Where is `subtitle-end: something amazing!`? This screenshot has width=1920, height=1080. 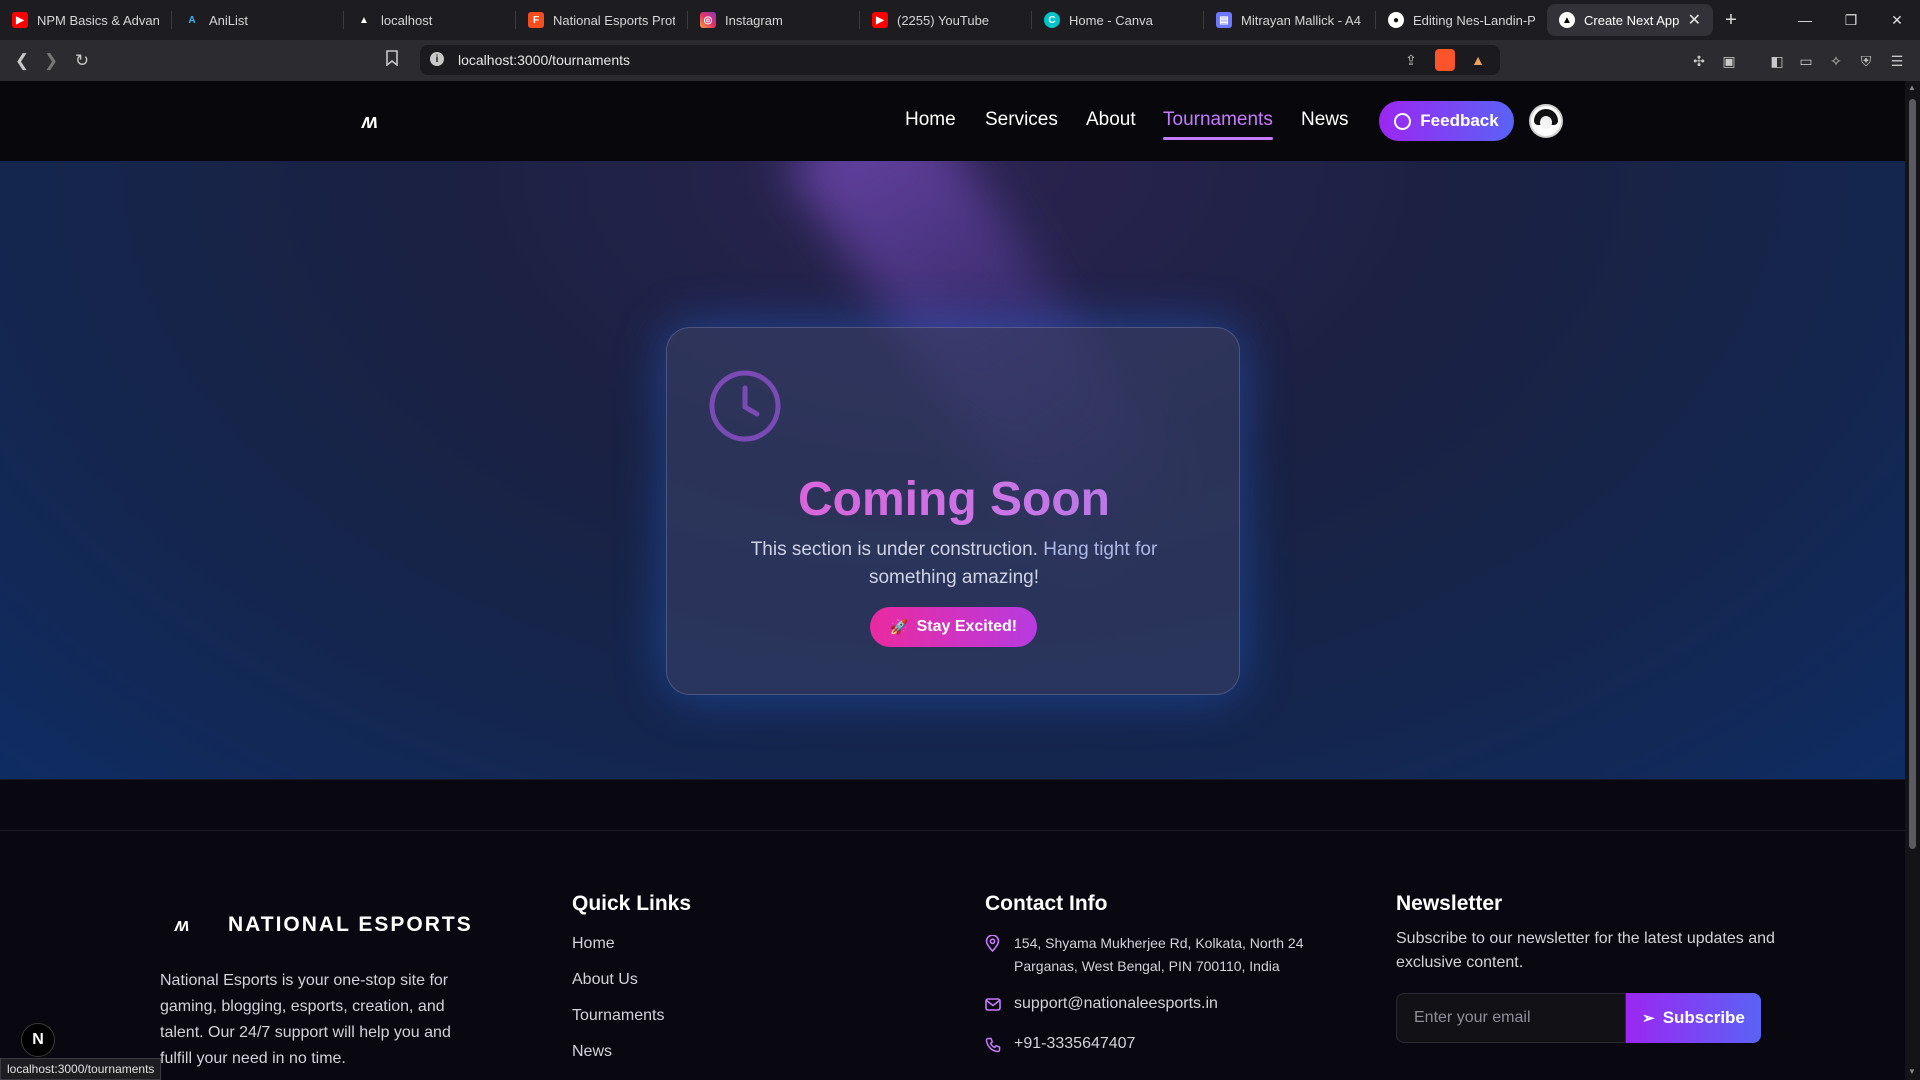
subtitle-end: something amazing! is located at coordinates (954, 577).